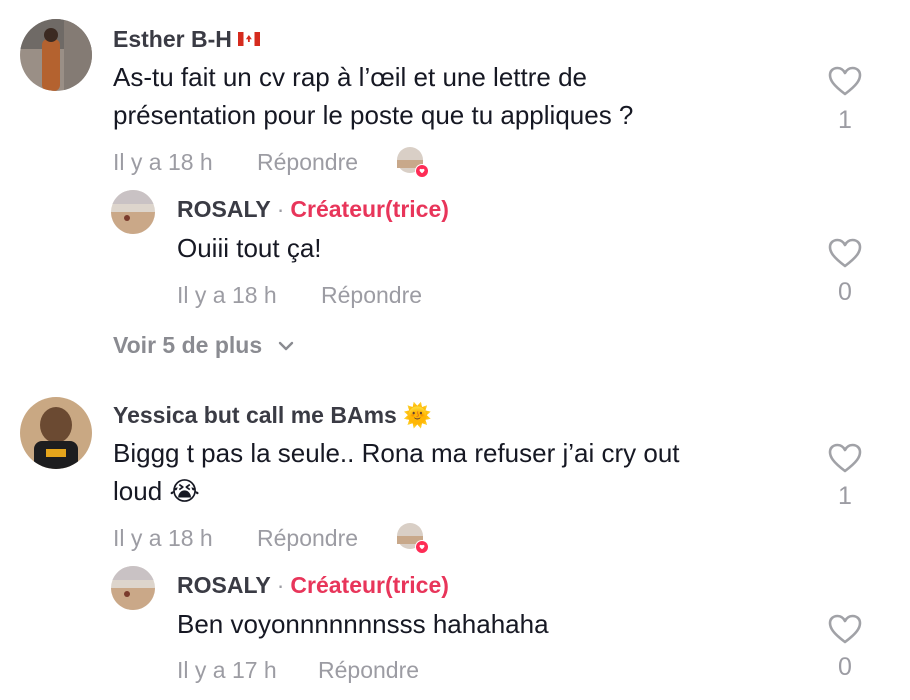 Image resolution: width=910 pixels, height=700 pixels. Describe the element at coordinates (248, 39) in the screenshot. I see `canada-flag-icon` at that location.